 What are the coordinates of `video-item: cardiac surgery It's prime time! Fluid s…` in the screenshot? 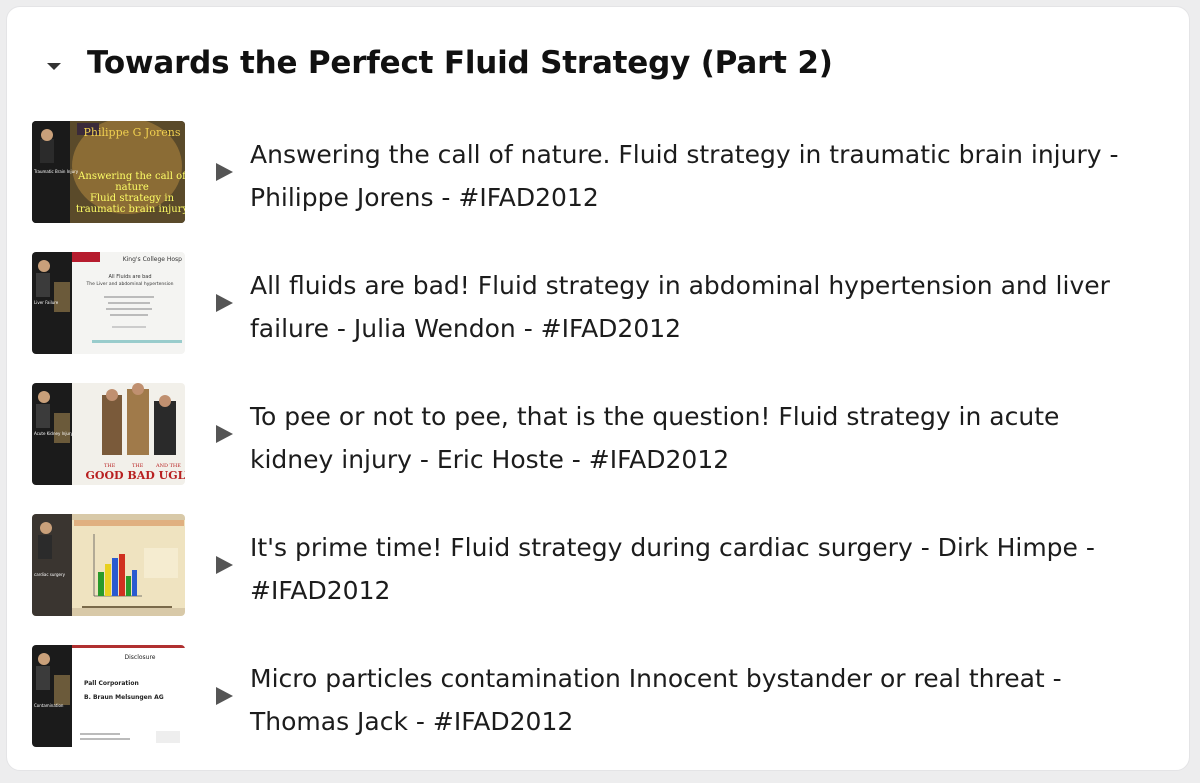 It's located at (602, 566).